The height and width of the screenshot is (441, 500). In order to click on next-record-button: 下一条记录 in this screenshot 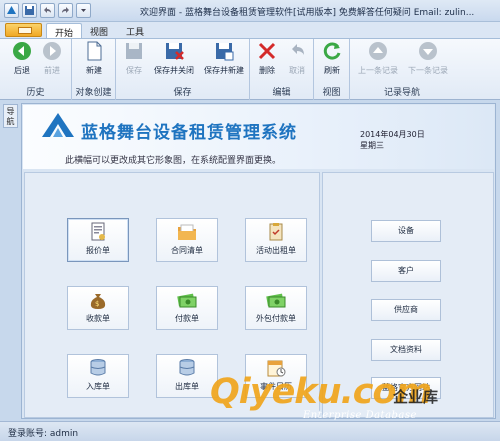, I will do `click(428, 61)`.